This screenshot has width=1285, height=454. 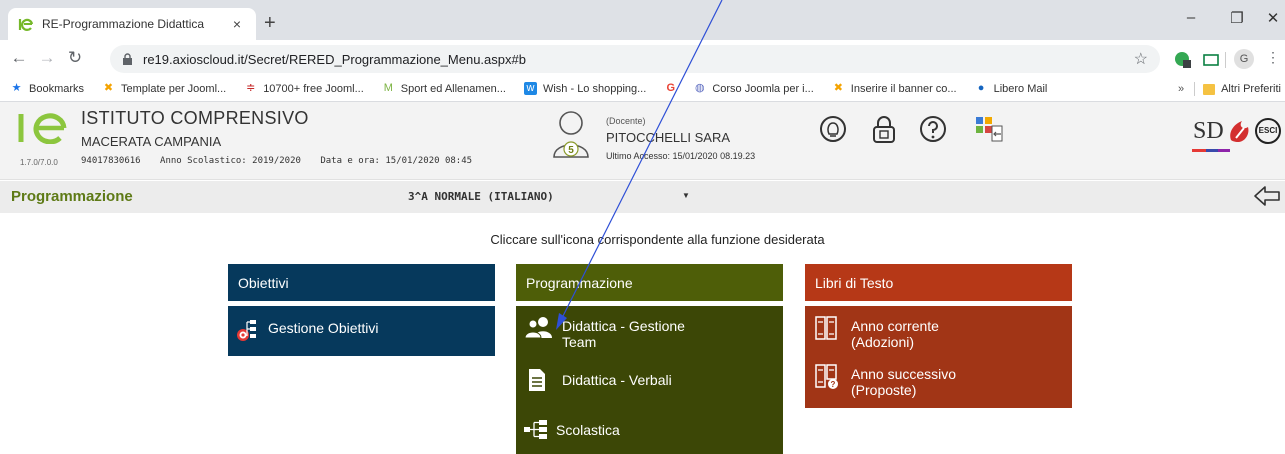 What do you see at coordinates (195, 118) in the screenshot?
I see `school-name: ISTITUTO COMPRENSIVO` at bounding box center [195, 118].